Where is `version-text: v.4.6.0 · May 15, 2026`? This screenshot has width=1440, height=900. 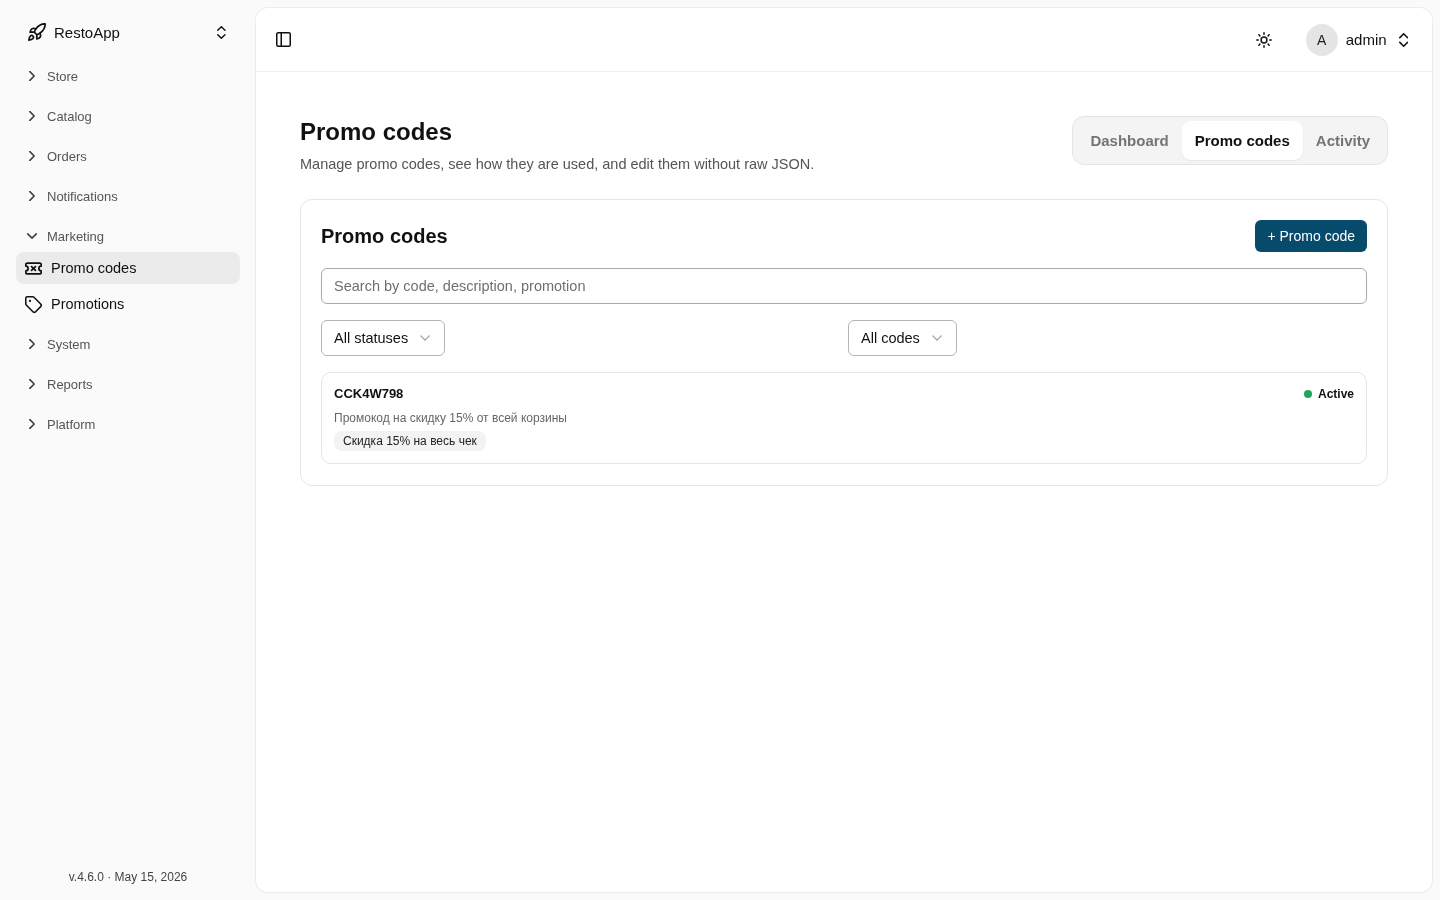 version-text: v.4.6.0 · May 15, 2026 is located at coordinates (128, 877).